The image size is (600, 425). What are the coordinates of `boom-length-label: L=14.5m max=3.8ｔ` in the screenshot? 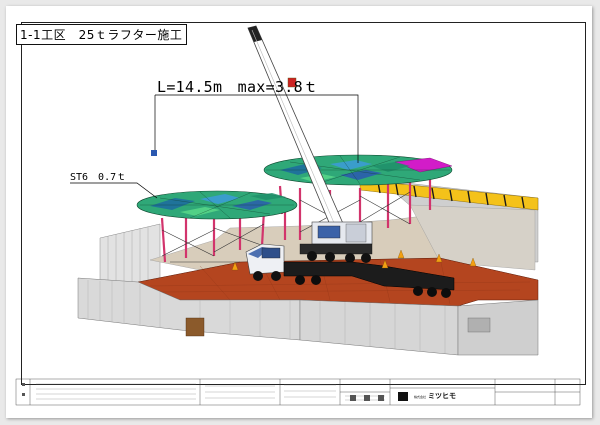 It's located at (238, 87).